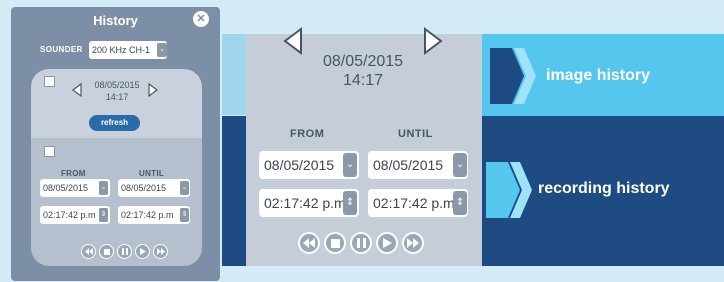 Image resolution: width=724 pixels, height=282 pixels. I want to click on refresh-button: refresh, so click(114, 123).